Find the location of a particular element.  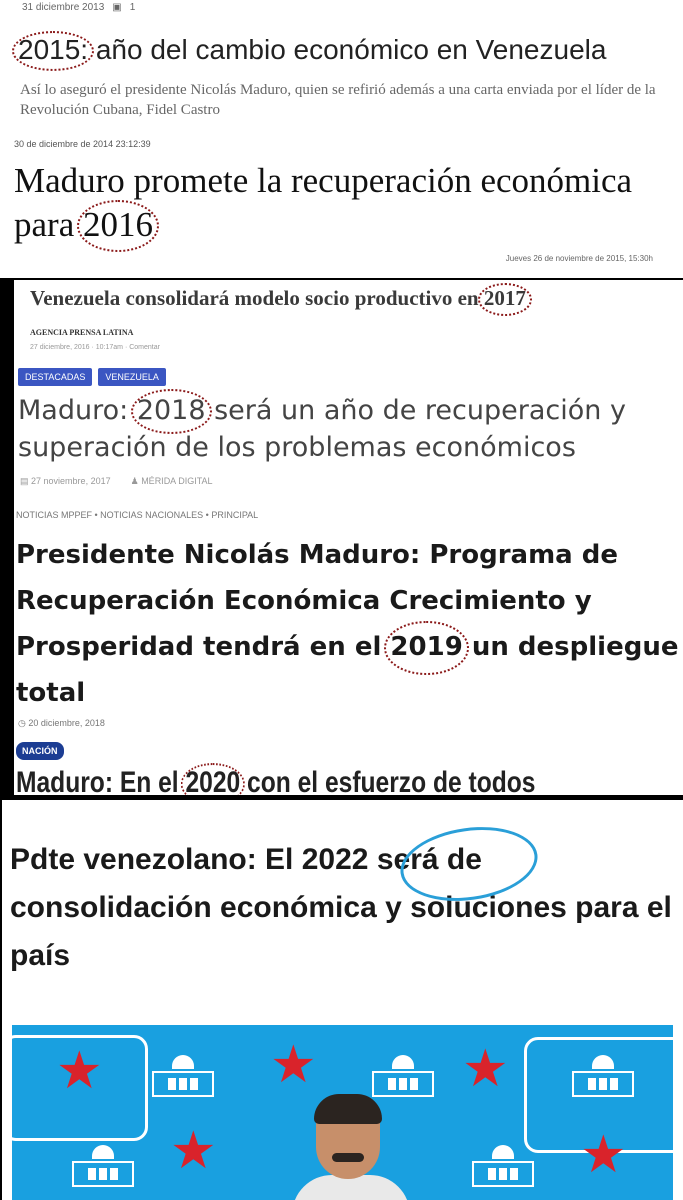

headline-text: con el esfuerzo de todos is located at coordinates (388, 780).